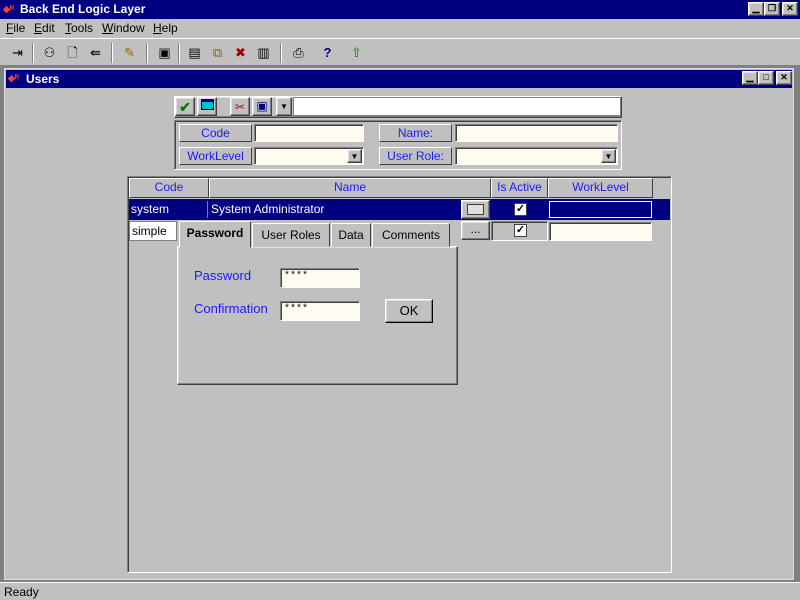  Describe the element at coordinates (766, 78) in the screenshot. I see `child-maximize-icon: □` at that location.